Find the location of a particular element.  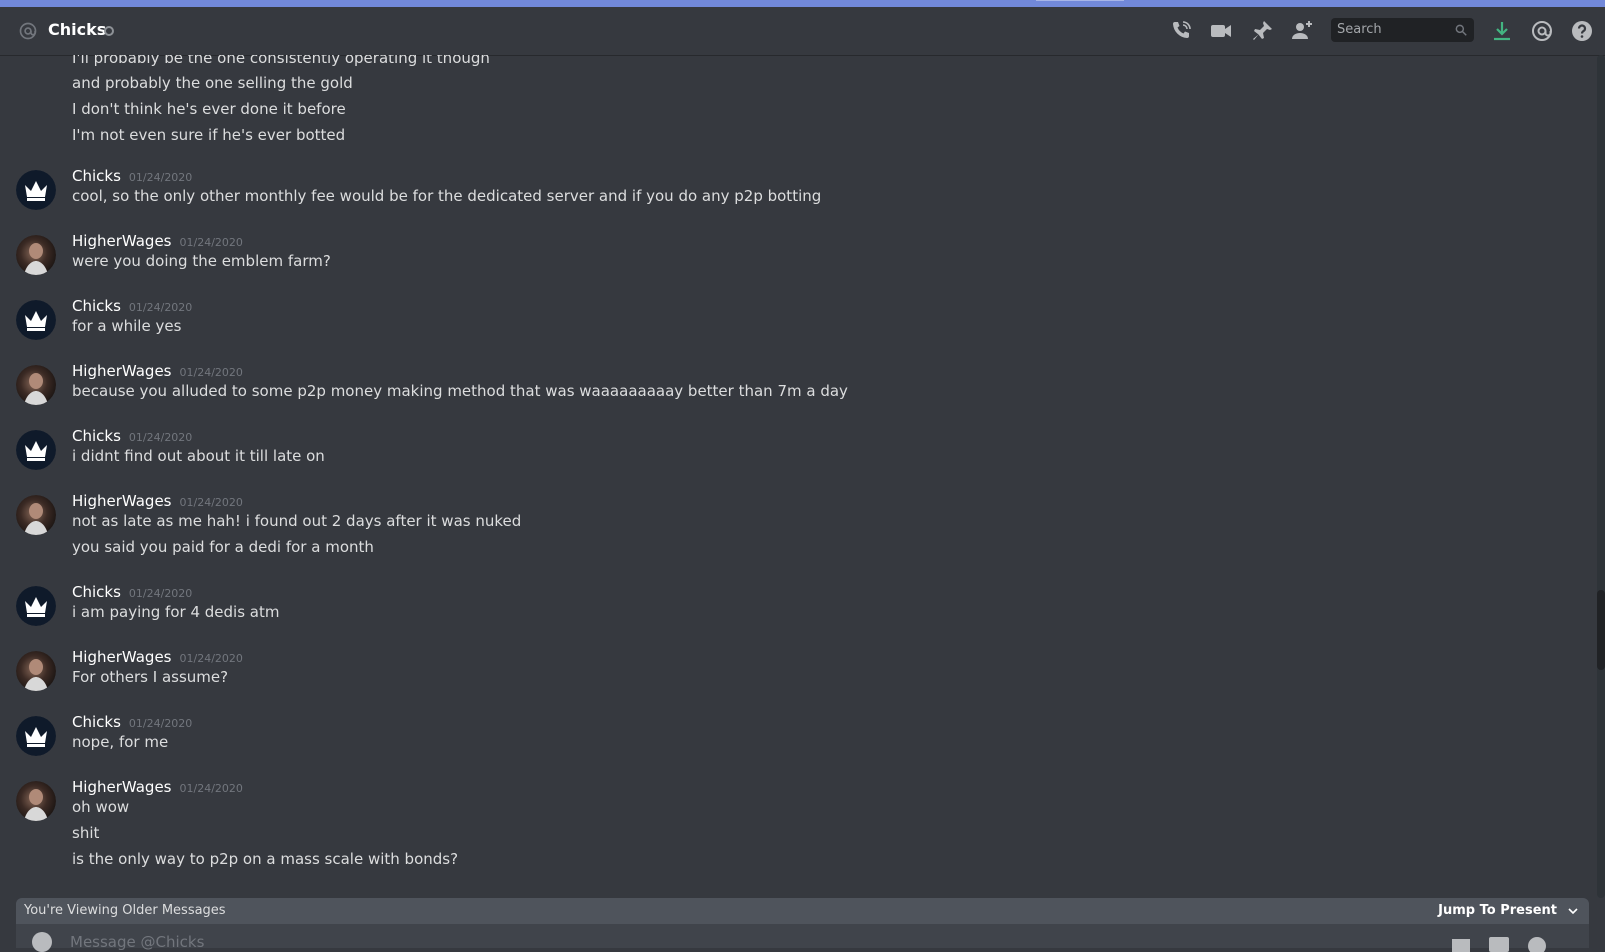

scrollbar-track is located at coordinates (1601, 476).